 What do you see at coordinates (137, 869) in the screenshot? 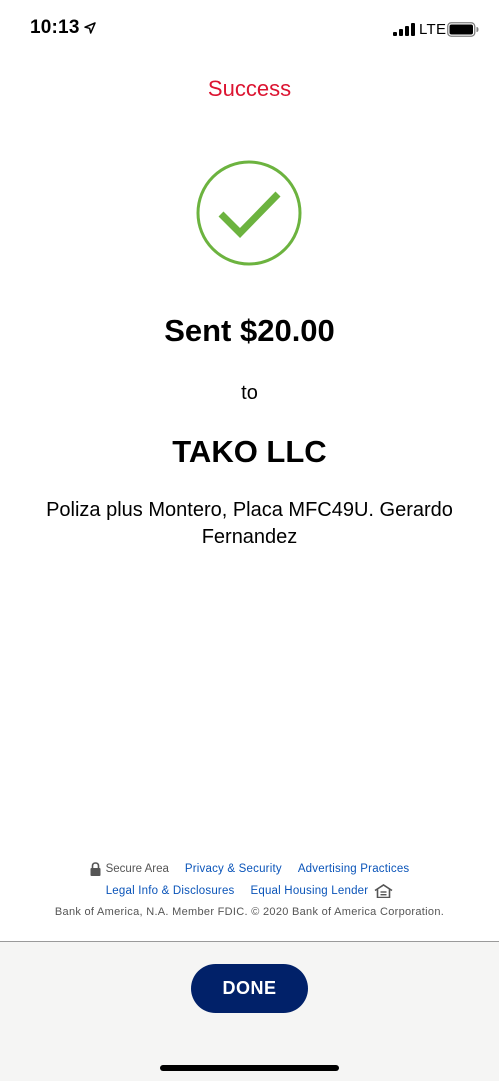
I see `secure-area-label: Secure Area` at bounding box center [137, 869].